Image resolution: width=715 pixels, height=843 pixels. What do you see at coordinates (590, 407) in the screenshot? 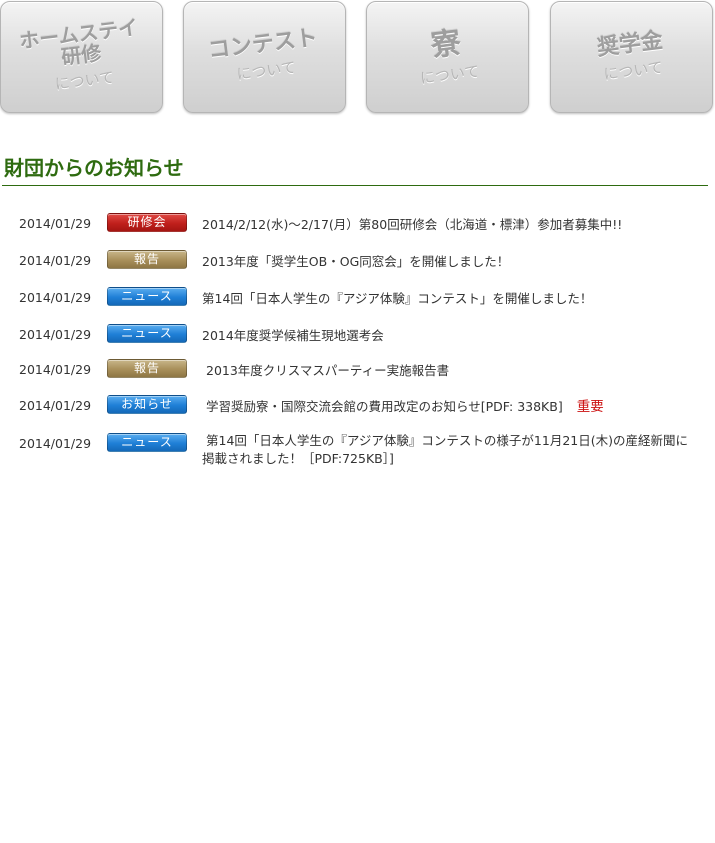
I see `important-label: 重要` at bounding box center [590, 407].